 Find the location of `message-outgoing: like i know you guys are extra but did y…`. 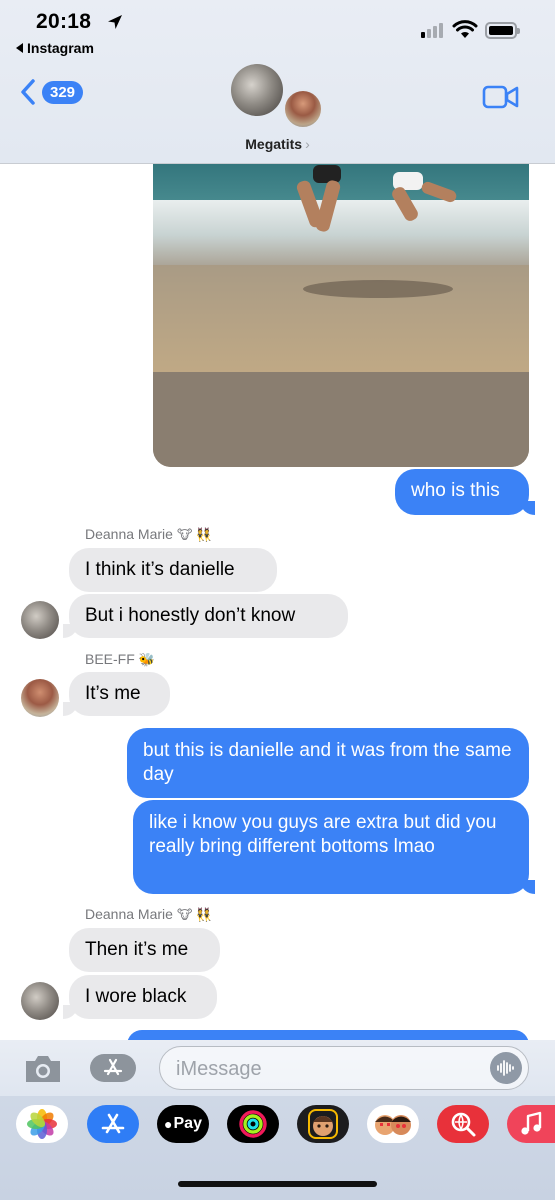

message-outgoing: like i know you guys are extra but did y… is located at coordinates (334, 847).